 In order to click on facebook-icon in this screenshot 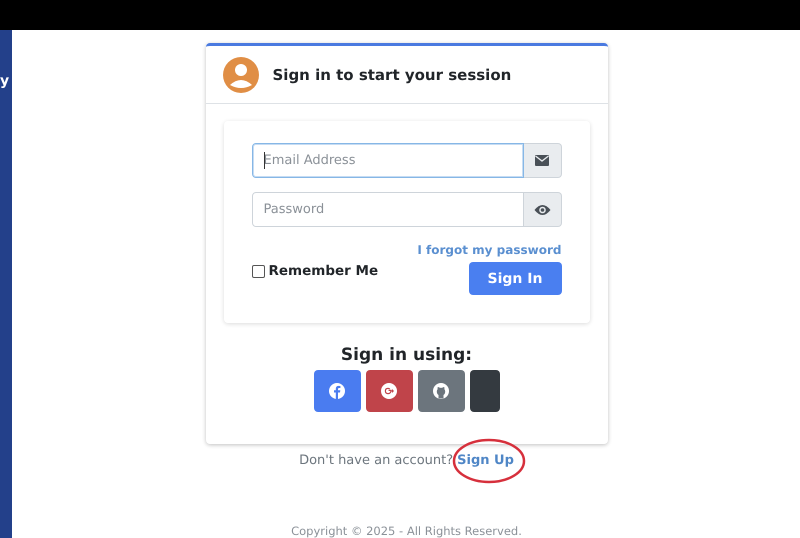, I will do `click(337, 391)`.